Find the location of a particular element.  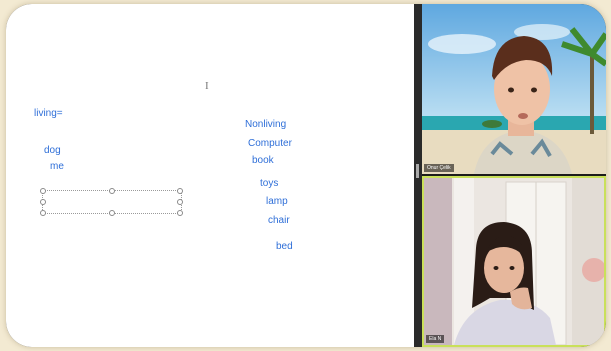

scrollbar is located at coordinates (417, 171).